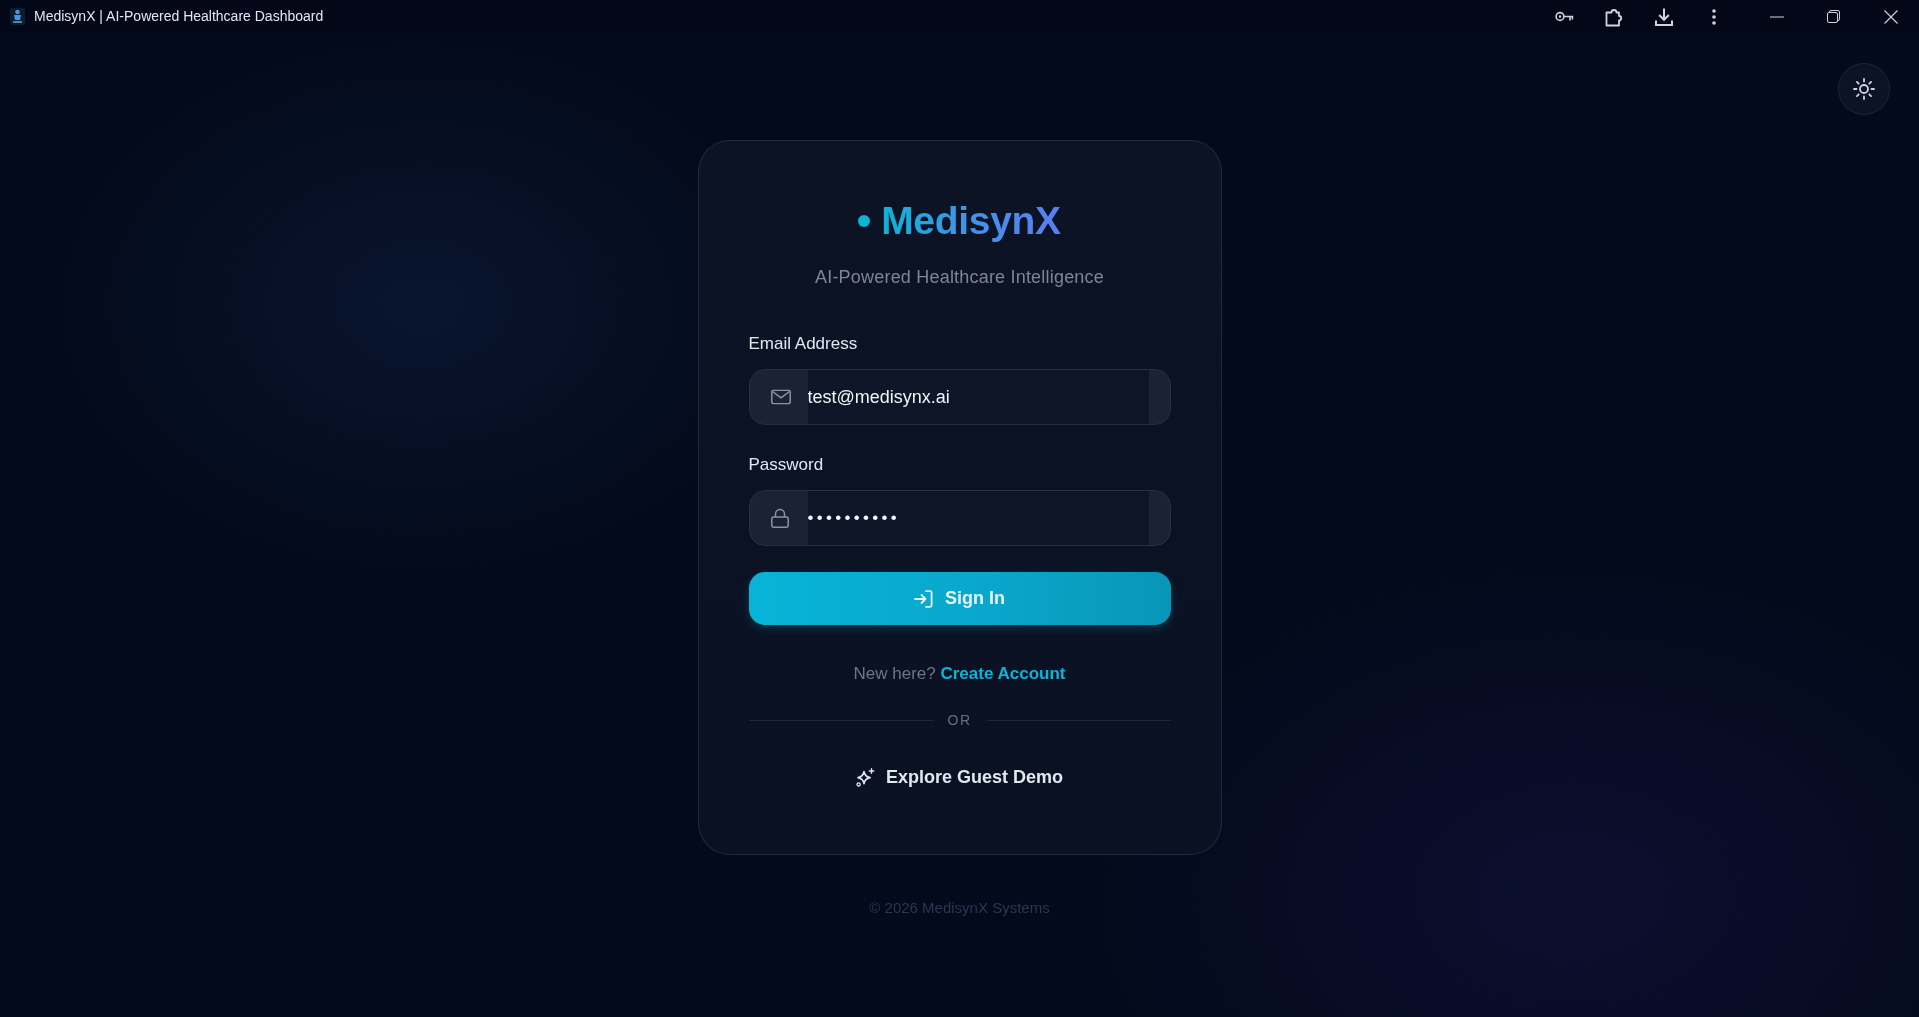 The height and width of the screenshot is (1017, 1919). Describe the element at coordinates (865, 777) in the screenshot. I see `sparkles-icon` at that location.